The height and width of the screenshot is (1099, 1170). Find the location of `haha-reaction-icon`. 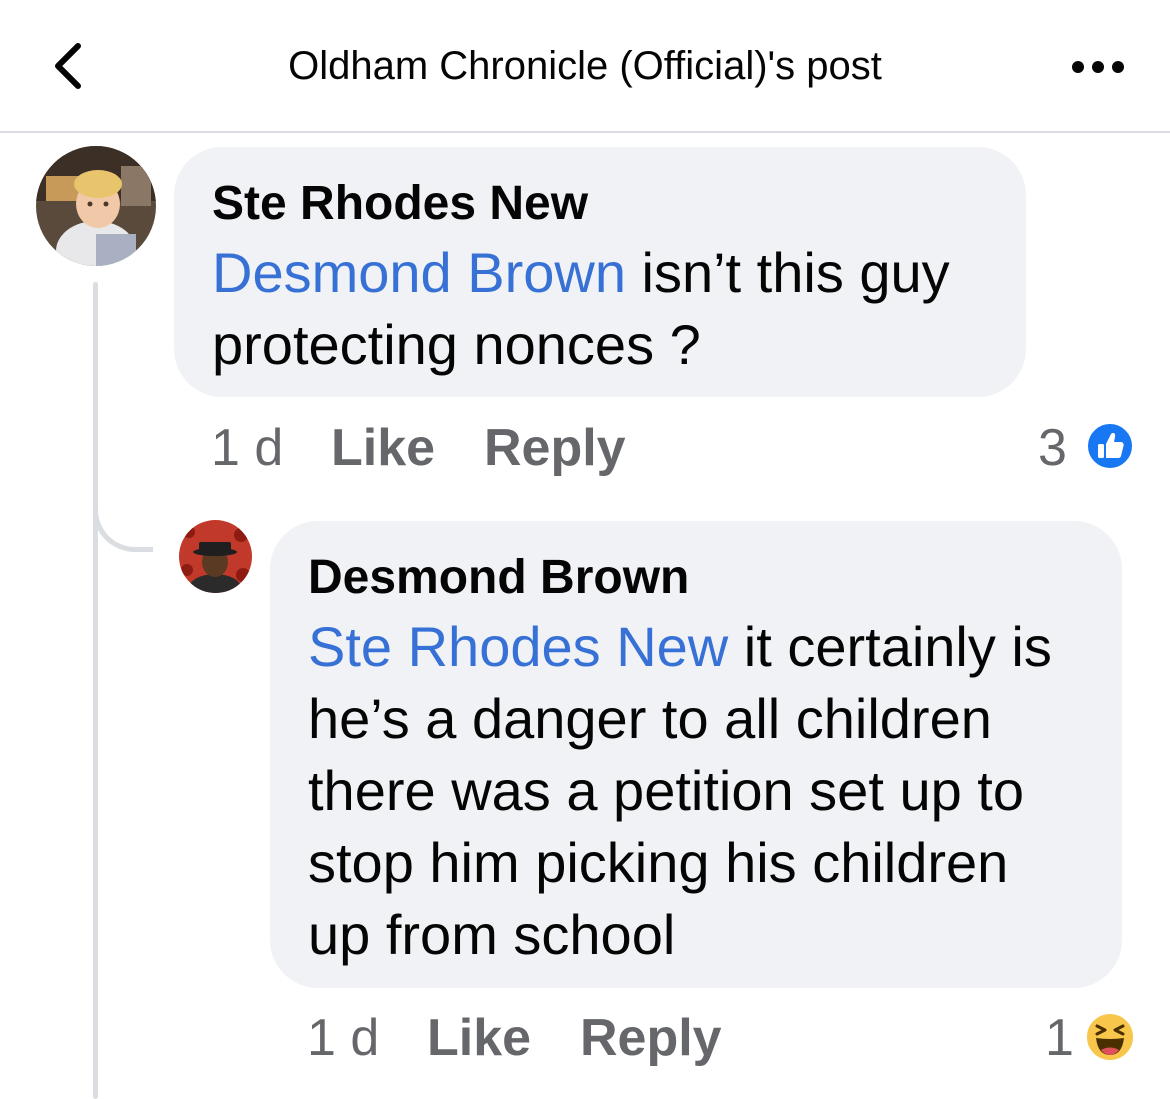

haha-reaction-icon is located at coordinates (1110, 1037).